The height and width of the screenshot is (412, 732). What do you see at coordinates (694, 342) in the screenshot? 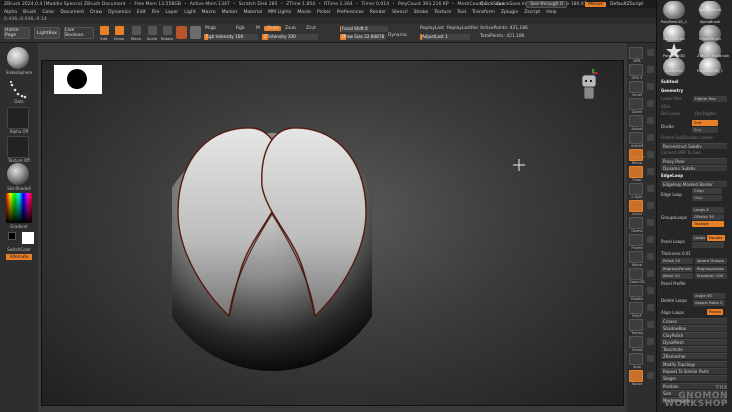
I see `dynamesh-section: DynaMesh` at bounding box center [694, 342].